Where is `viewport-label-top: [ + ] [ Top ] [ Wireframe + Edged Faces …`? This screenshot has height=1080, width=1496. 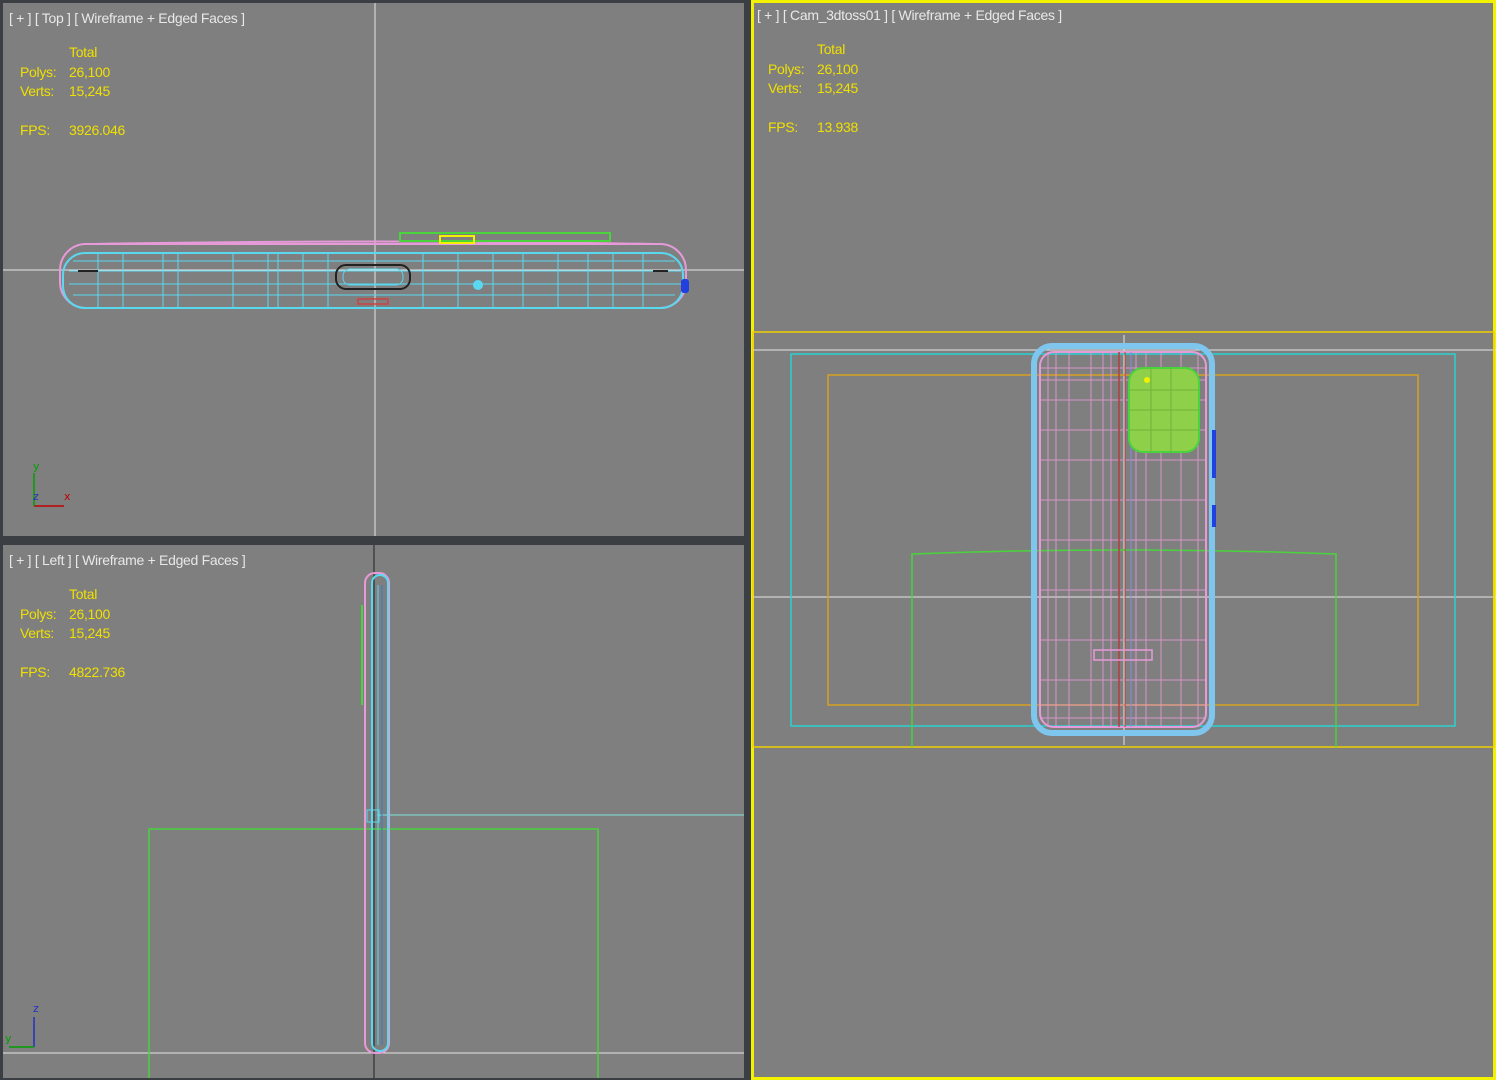 viewport-label-top: [ + ] [ Top ] [ Wireframe + Edged Faces … is located at coordinates (127, 18).